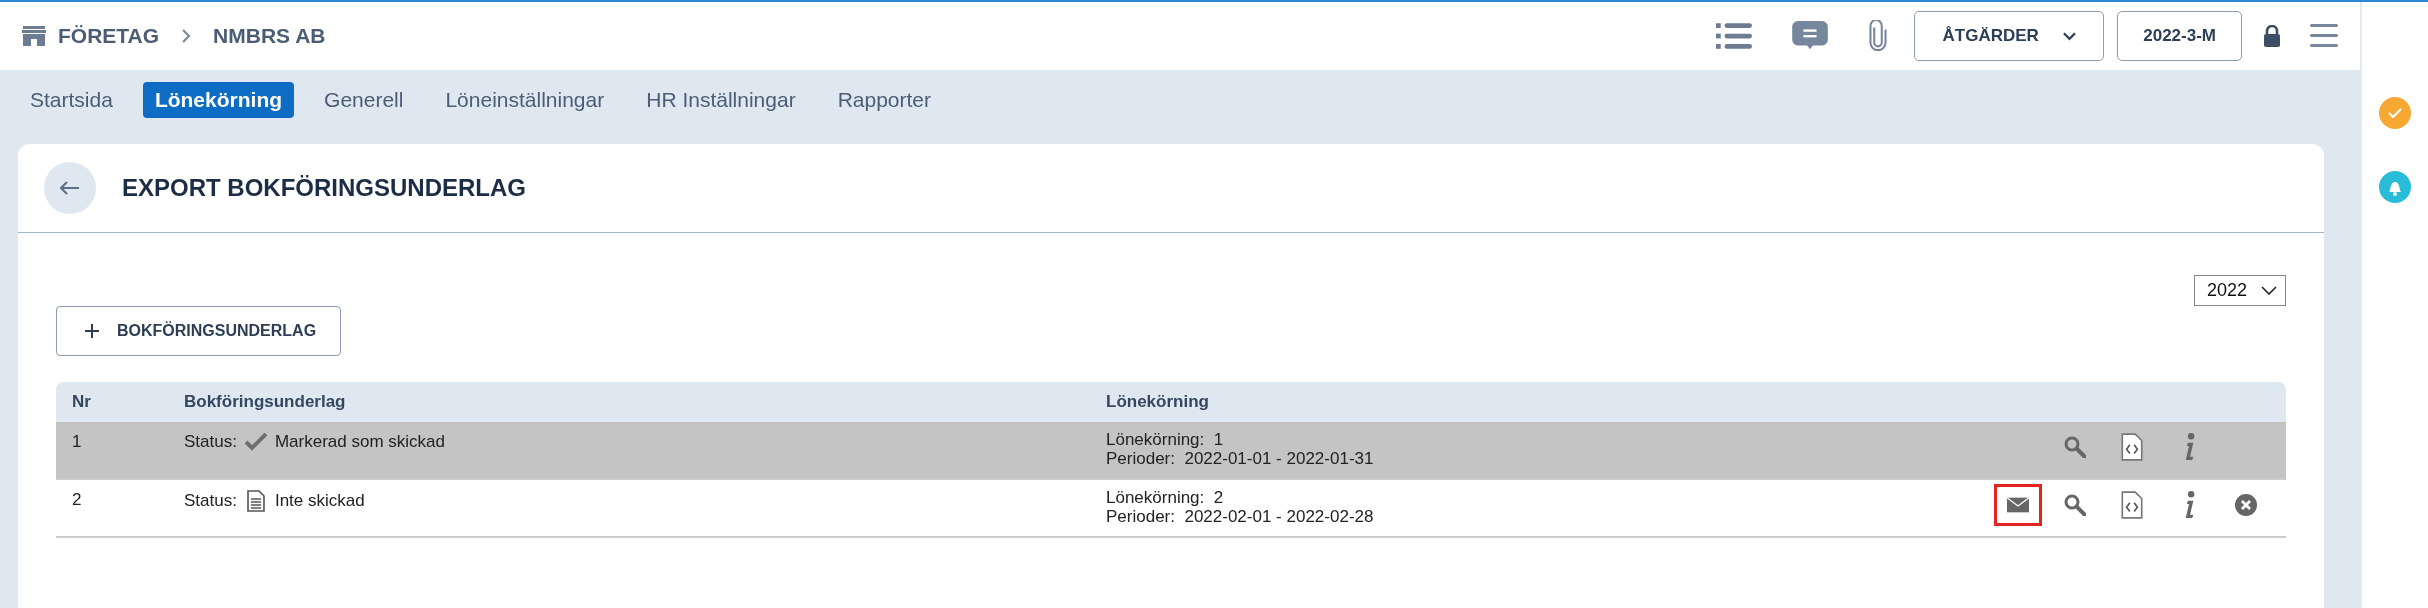 This screenshot has width=2428, height=608. What do you see at coordinates (2009, 36) in the screenshot?
I see `actions-button: ÅTGÄRDER` at bounding box center [2009, 36].